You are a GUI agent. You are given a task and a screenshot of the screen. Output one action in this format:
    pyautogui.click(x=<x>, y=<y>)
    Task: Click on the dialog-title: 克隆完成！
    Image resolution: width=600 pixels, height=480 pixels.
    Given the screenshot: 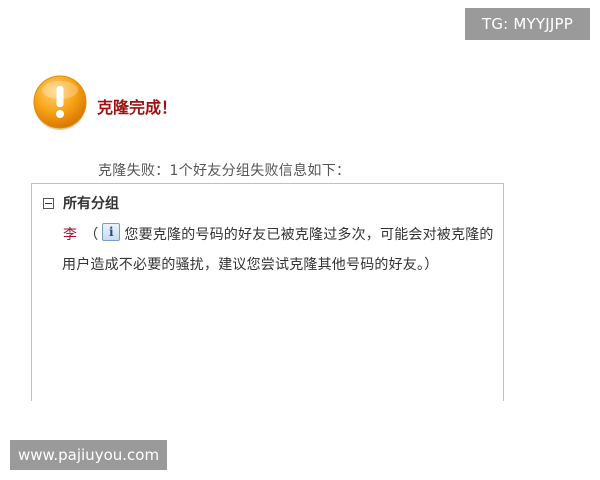 What is the action you would take?
    pyautogui.click(x=137, y=107)
    